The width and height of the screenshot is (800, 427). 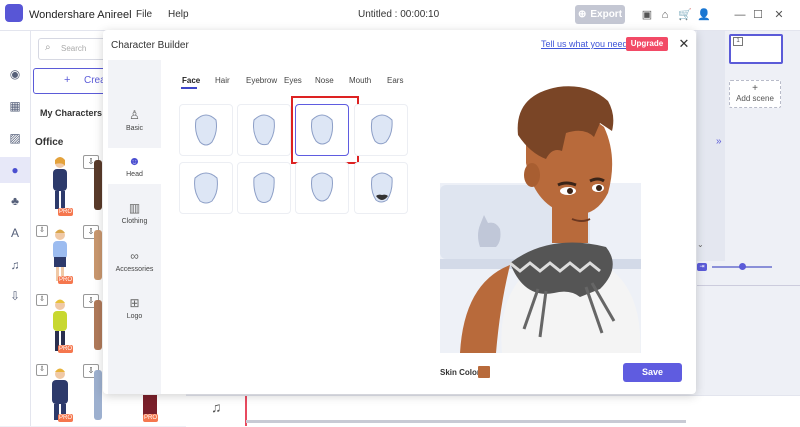 What do you see at coordinates (647, 15) in the screenshot?
I see `save-icon: ▣` at bounding box center [647, 15].